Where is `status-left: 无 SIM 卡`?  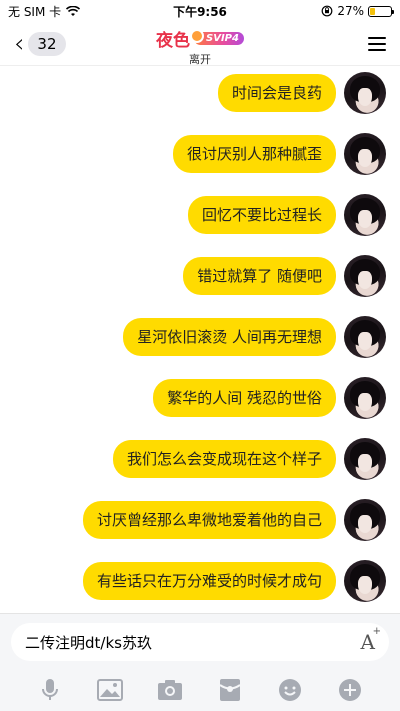 status-left: 无 SIM 卡 is located at coordinates (44, 11).